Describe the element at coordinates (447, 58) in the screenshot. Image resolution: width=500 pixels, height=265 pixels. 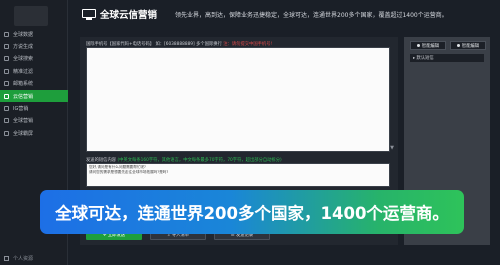
I see `default-sms-list-header: ▸ 默认短信` at that location.